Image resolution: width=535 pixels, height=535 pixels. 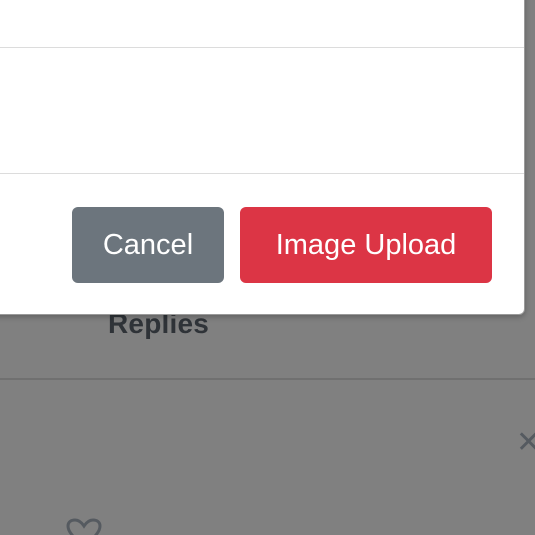 What do you see at coordinates (262, 47) in the screenshot?
I see `modal-header-divider` at bounding box center [262, 47].